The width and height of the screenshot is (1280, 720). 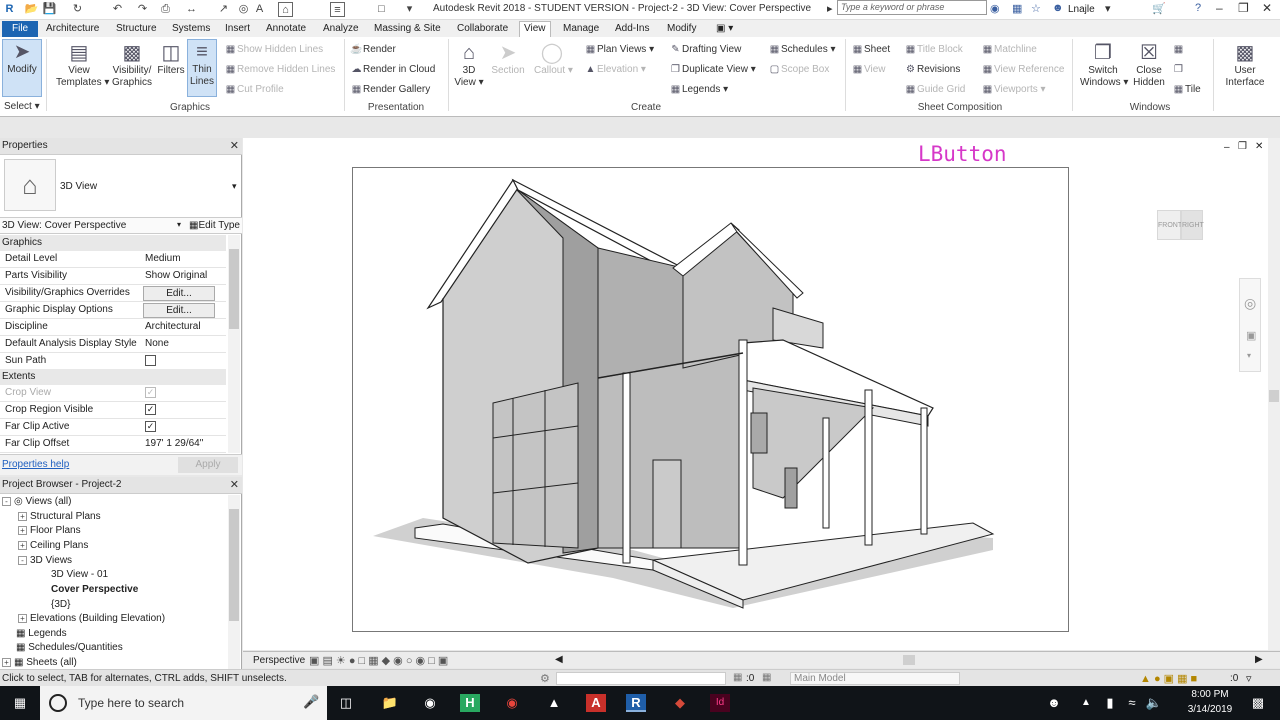 What do you see at coordinates (1267, 8) in the screenshot?
I see `close-window-icon: ✕` at bounding box center [1267, 8].